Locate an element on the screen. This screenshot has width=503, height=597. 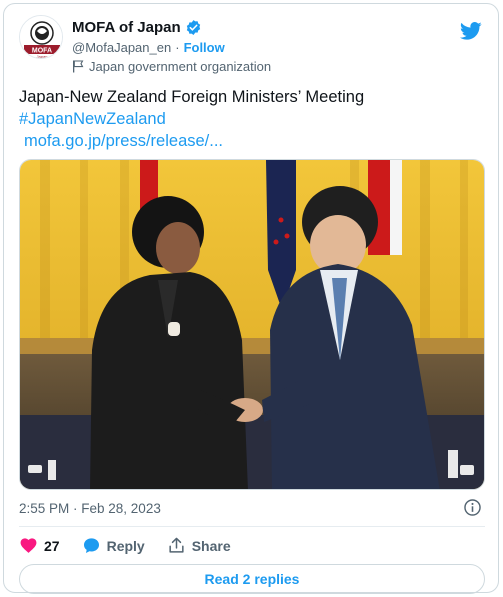
heart-icon is located at coordinates (28, 545).